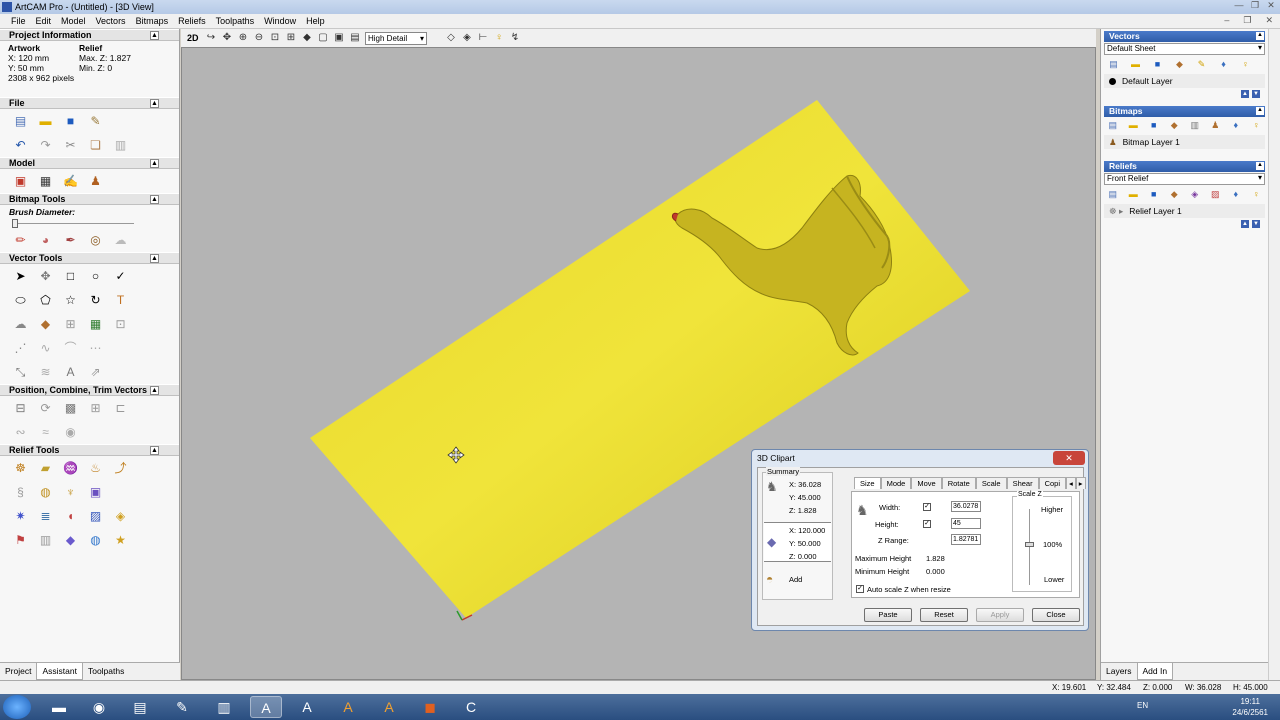 This screenshot has width=1280, height=720. Describe the element at coordinates (120, 324) in the screenshot. I see `vector-grid-icon: ⊡` at that location.